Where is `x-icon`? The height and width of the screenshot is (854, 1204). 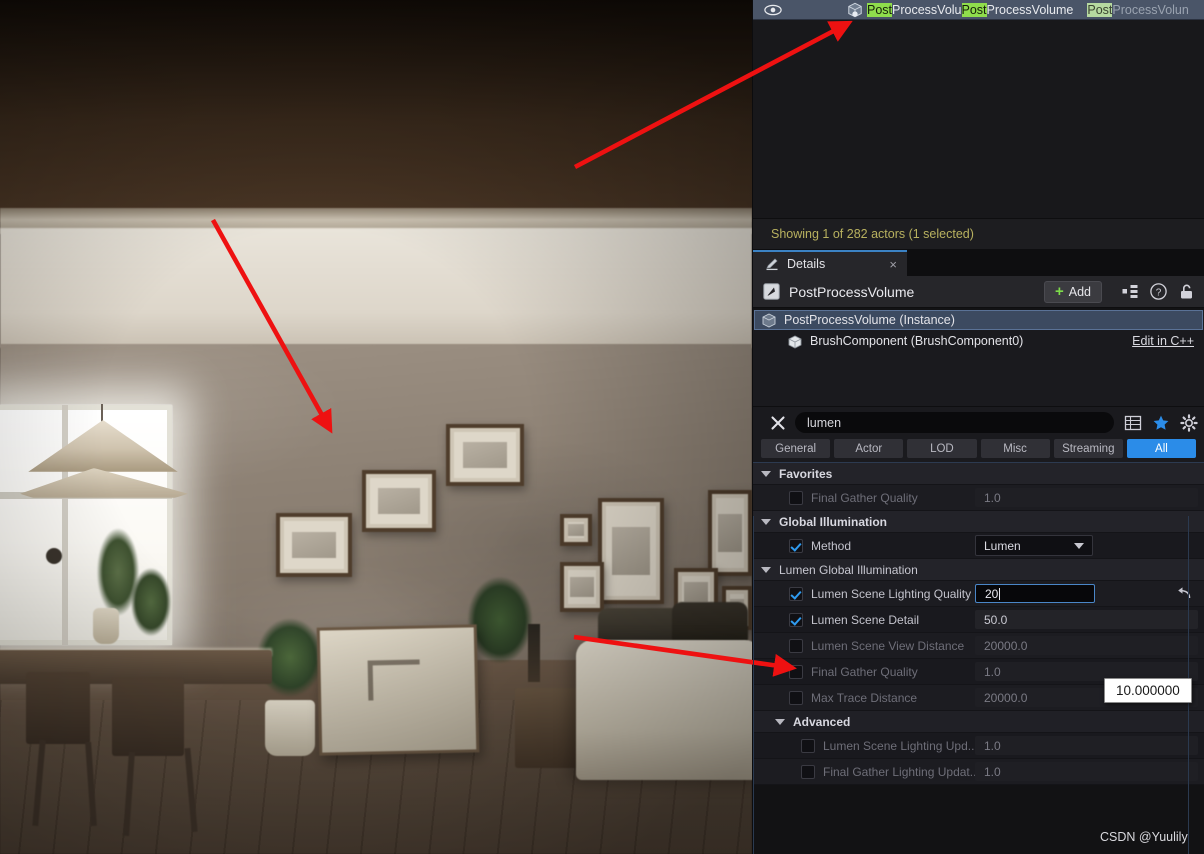 x-icon is located at coordinates (778, 423).